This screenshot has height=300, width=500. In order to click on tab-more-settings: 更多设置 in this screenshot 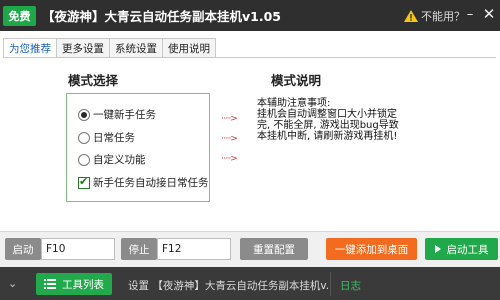, I will do `click(83, 47)`.